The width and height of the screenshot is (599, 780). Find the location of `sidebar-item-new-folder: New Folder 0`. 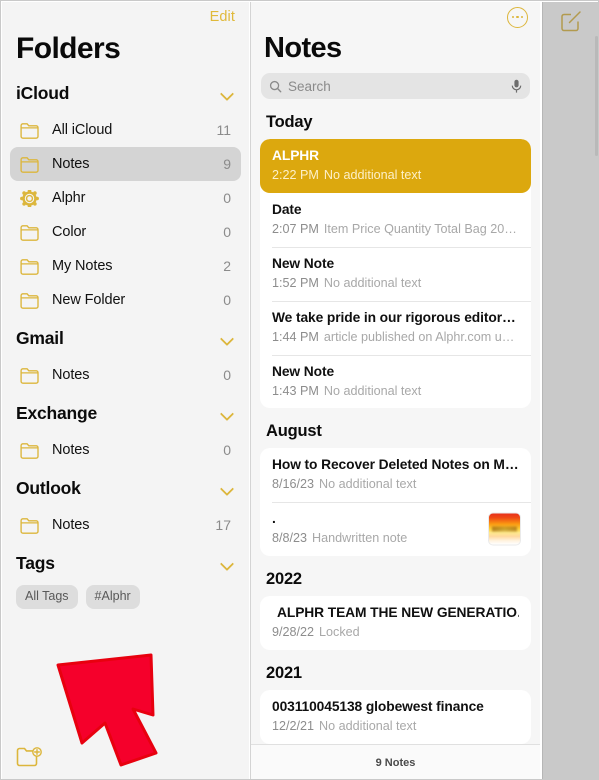

sidebar-item-new-folder: New Folder 0 is located at coordinates (125, 300).